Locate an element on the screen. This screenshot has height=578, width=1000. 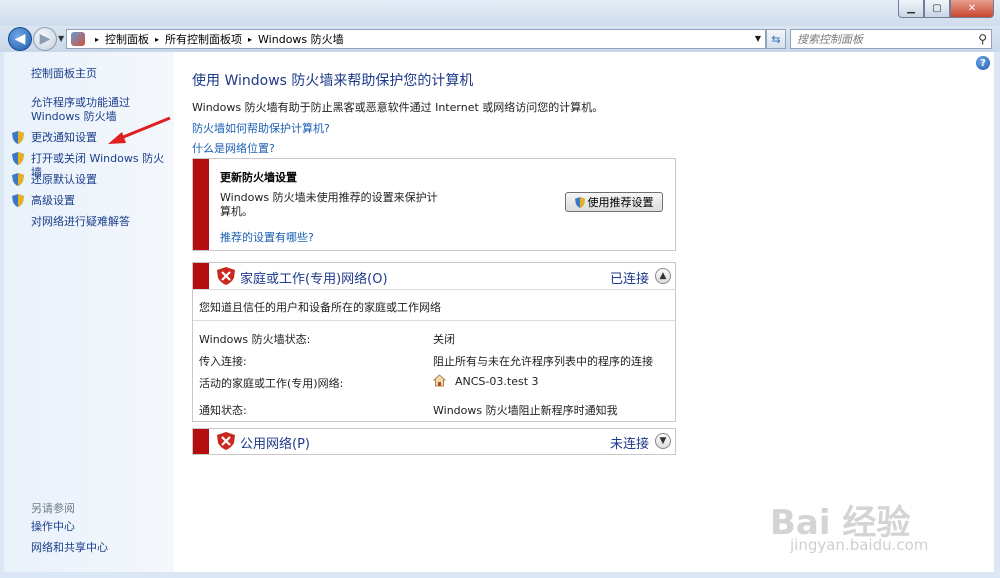
close-button: ✕ is located at coordinates (972, 9).